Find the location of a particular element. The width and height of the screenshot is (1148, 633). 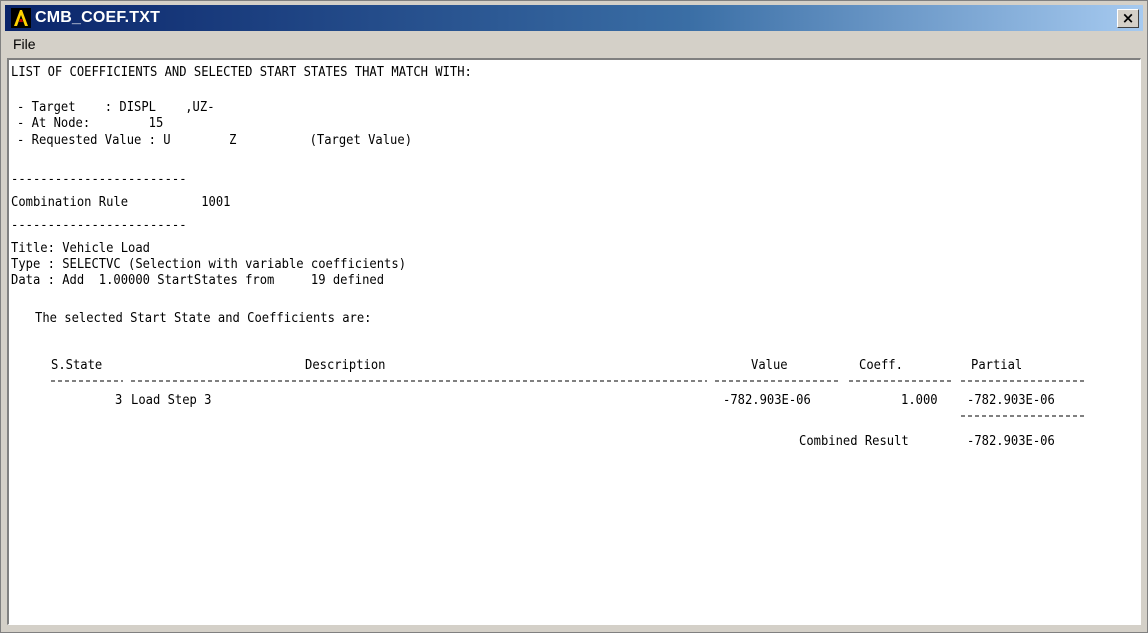

menu-bar: File is located at coordinates (574, 44).